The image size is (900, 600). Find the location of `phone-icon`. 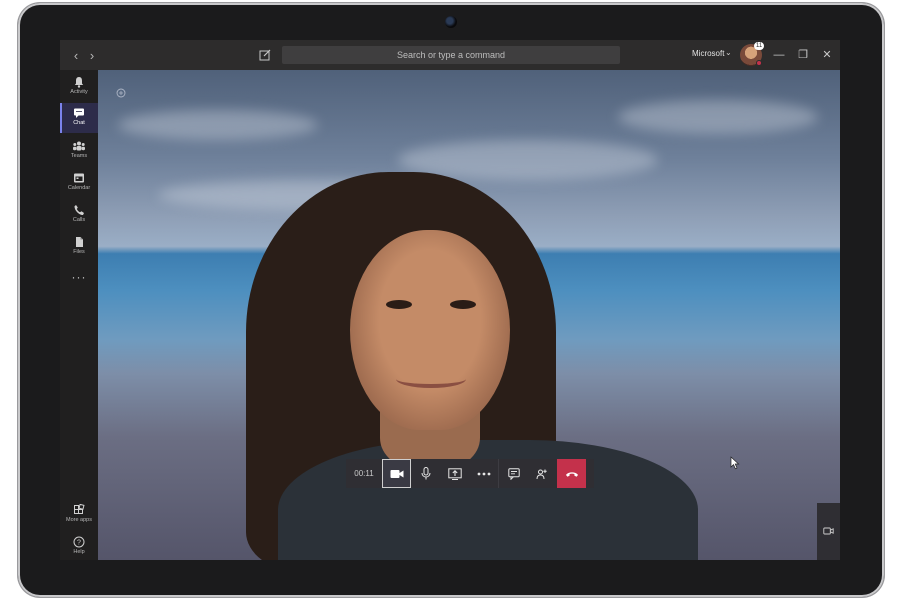

phone-icon is located at coordinates (79, 210).